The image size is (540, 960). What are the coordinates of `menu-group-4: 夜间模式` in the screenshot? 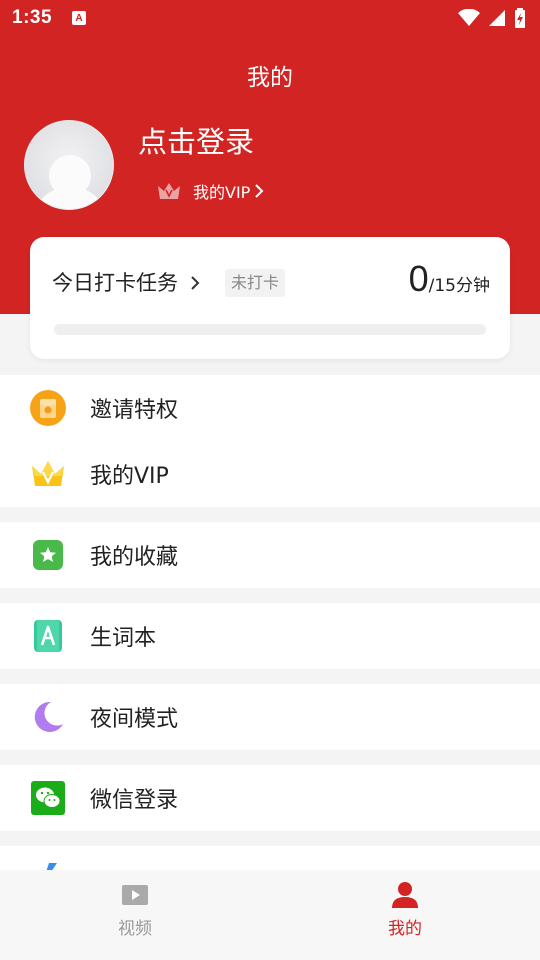 It's located at (270, 717).